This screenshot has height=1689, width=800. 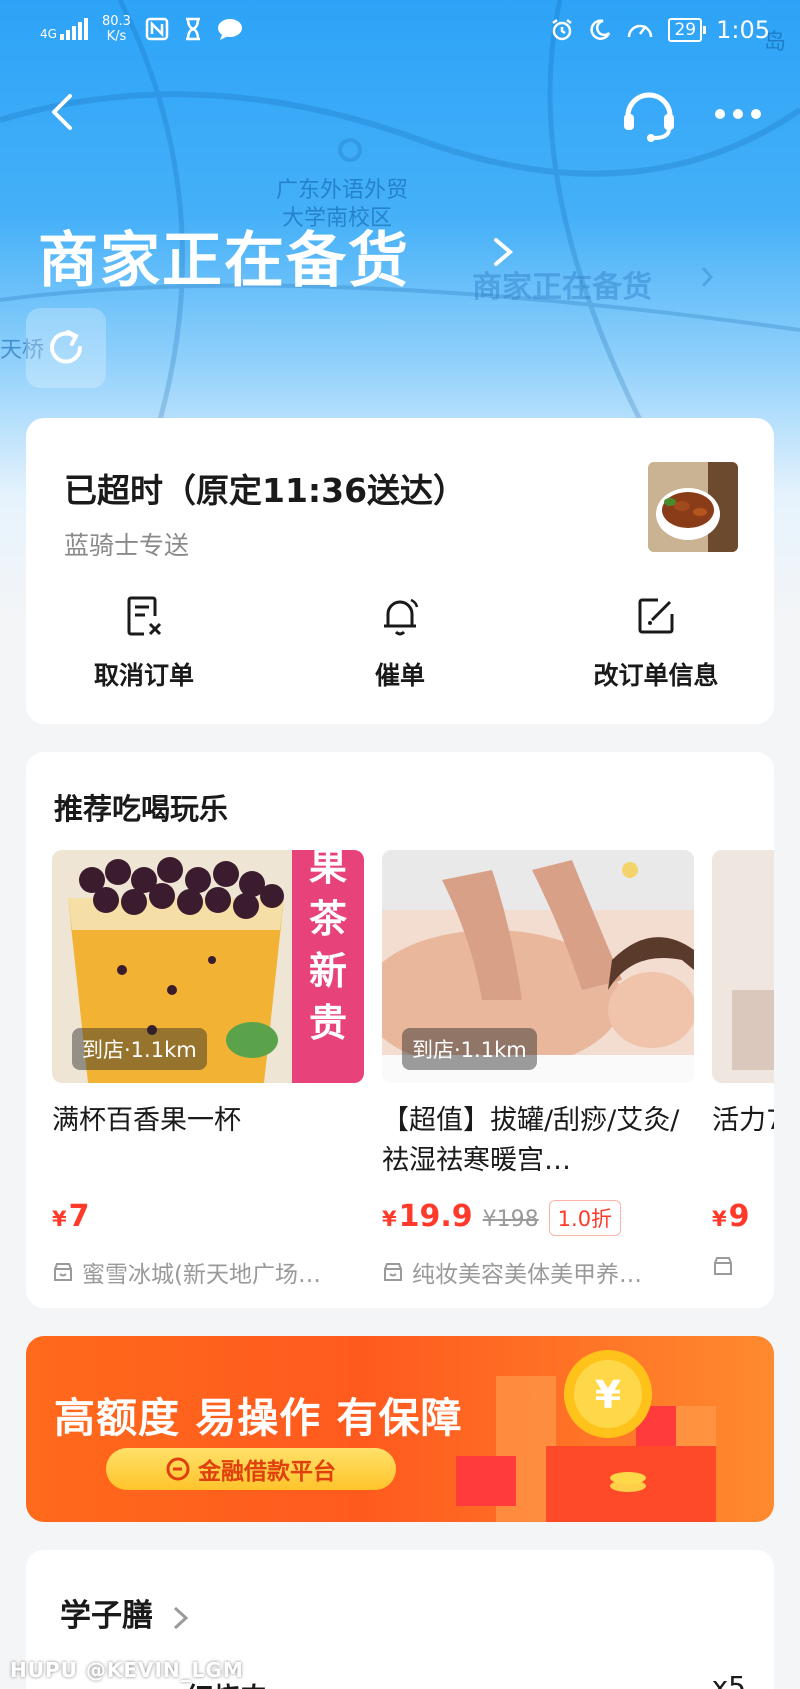 I want to click on status-chevron-icon, so click(x=504, y=252).